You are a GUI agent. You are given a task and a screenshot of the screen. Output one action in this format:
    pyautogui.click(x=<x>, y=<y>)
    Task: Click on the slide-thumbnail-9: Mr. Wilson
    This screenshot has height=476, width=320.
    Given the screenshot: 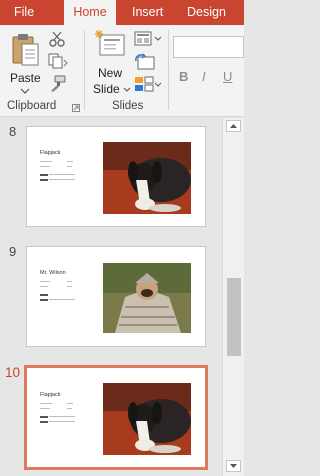 What is the action you would take?
    pyautogui.click(x=116, y=296)
    